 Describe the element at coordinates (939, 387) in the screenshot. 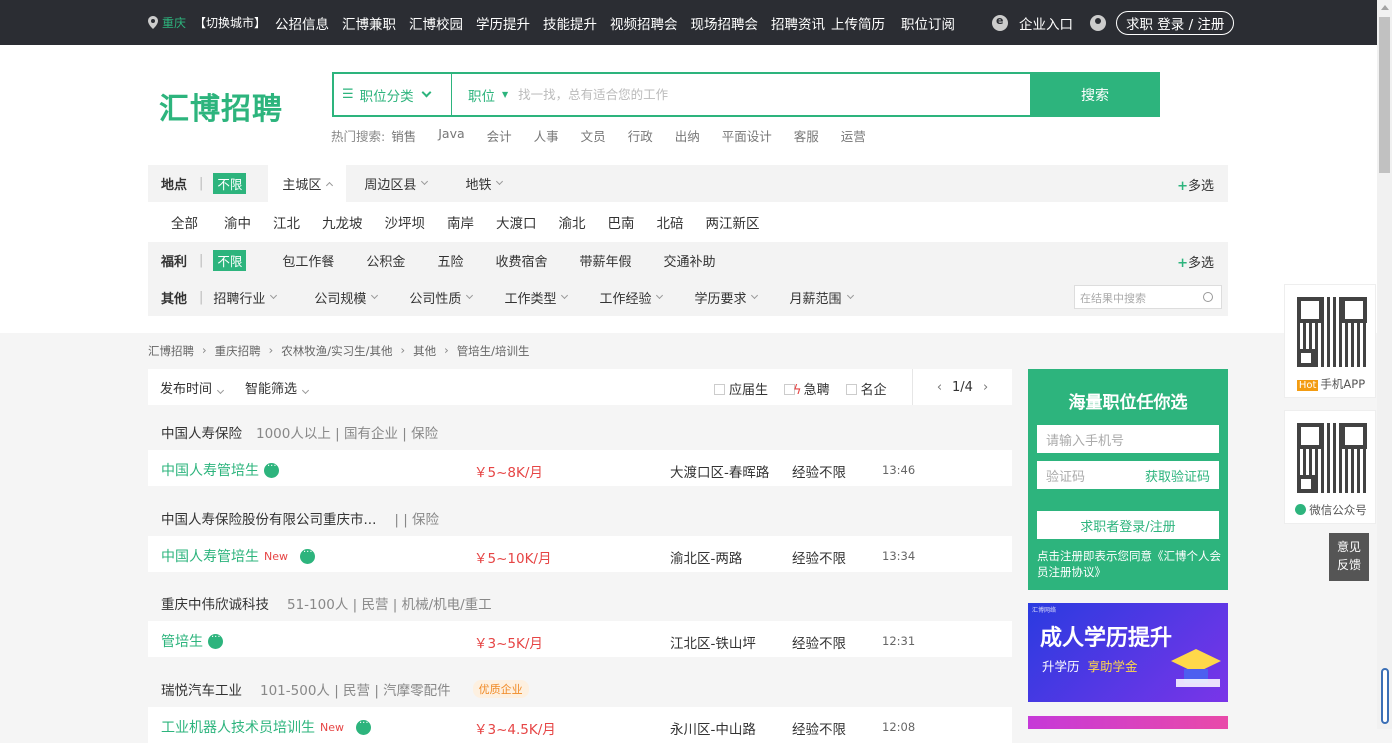

I see `prev-page-icon: ‹` at that location.